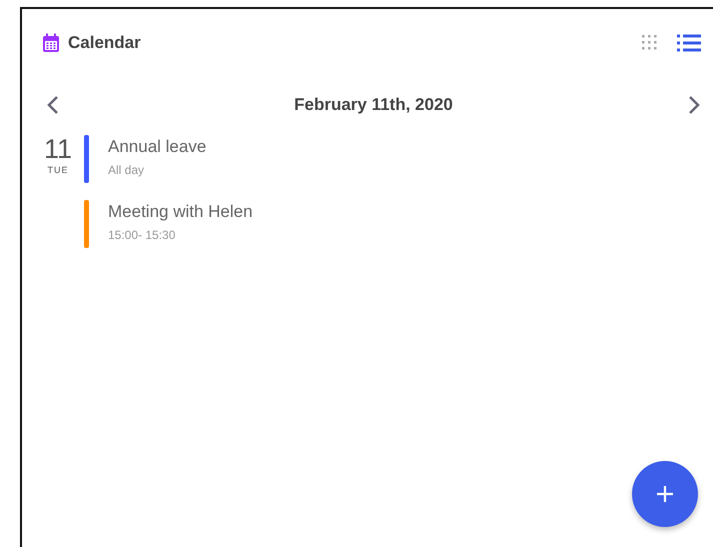 This screenshot has width=713, height=547. Describe the element at coordinates (127, 170) in the screenshot. I see `event-time: All day` at that location.